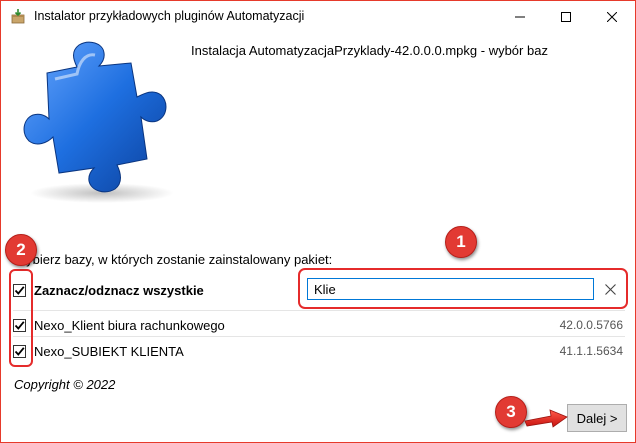 This screenshot has width=636, height=443. I want to click on maximize-button, so click(566, 16).